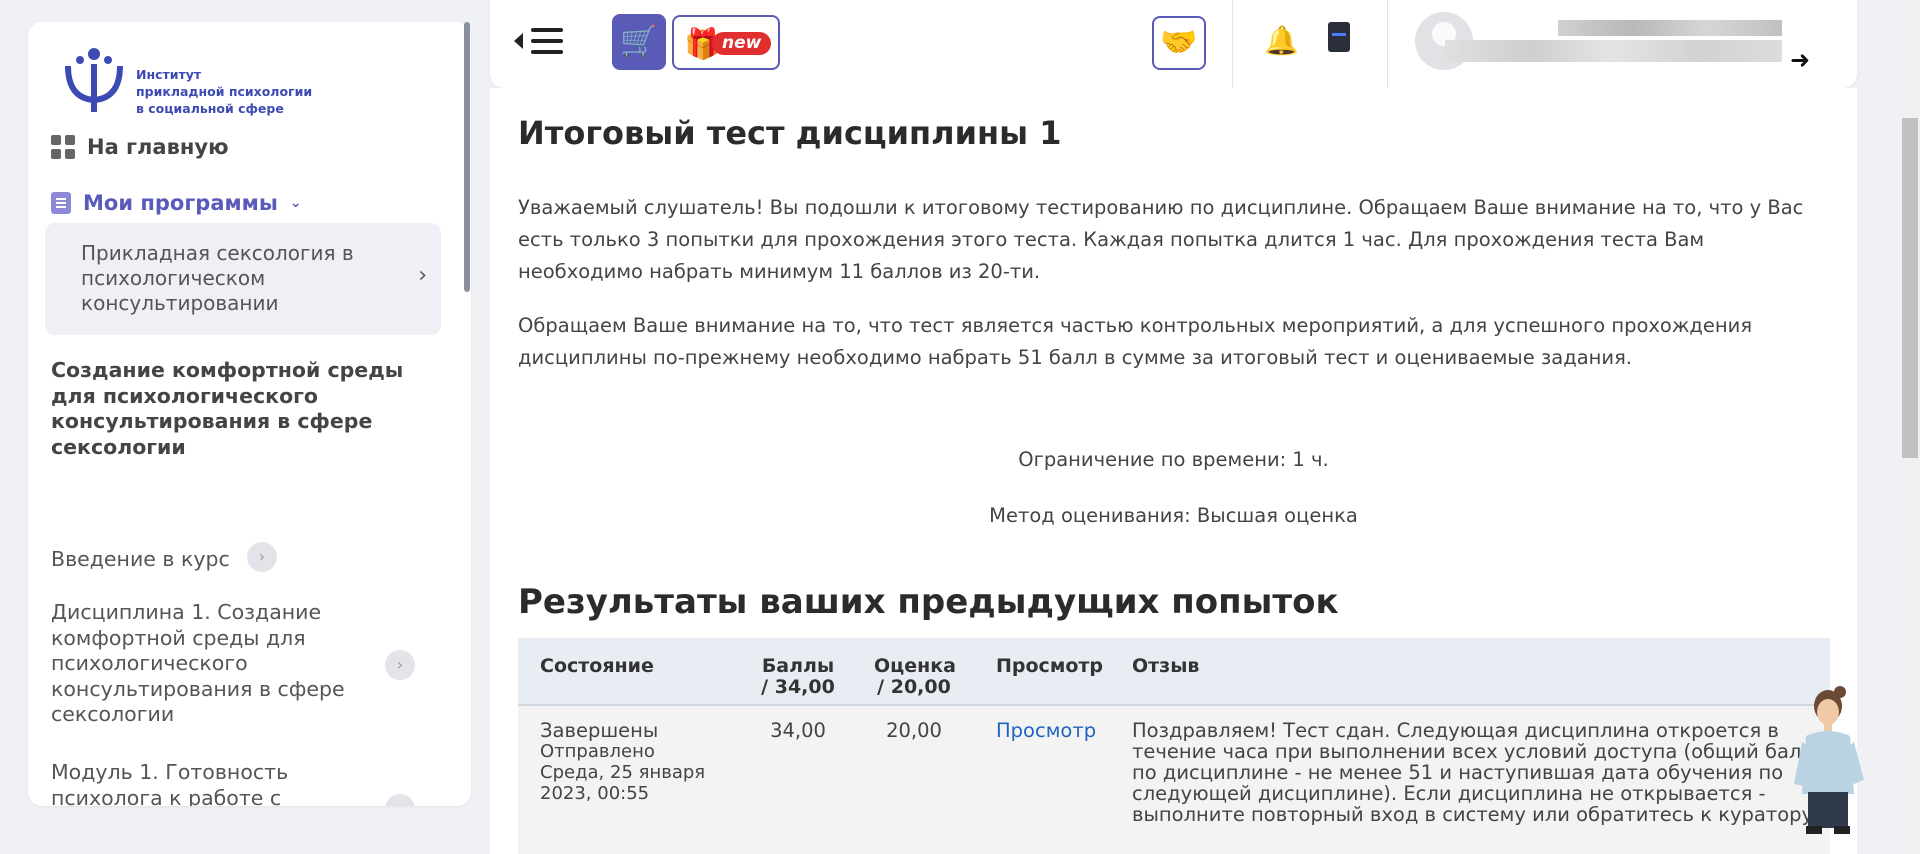  Describe the element at coordinates (798, 730) in the screenshot. I see `attempt-score: 34,00` at that location.